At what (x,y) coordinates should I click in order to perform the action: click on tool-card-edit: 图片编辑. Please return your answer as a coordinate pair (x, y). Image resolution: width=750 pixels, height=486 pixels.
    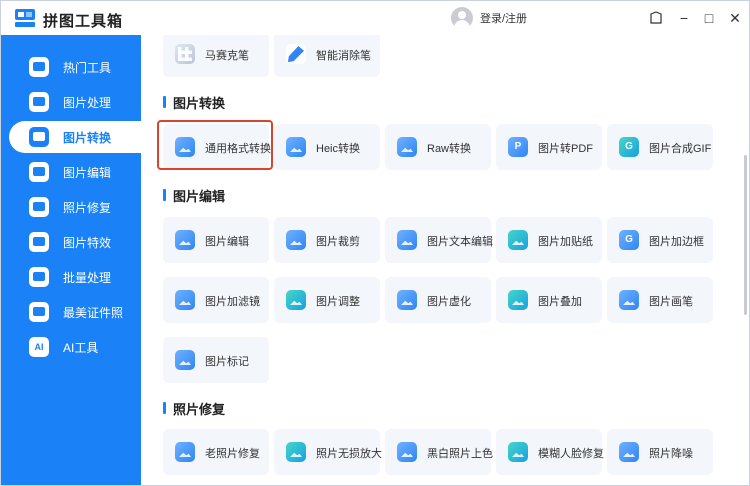
    Looking at the image, I should click on (216, 240).